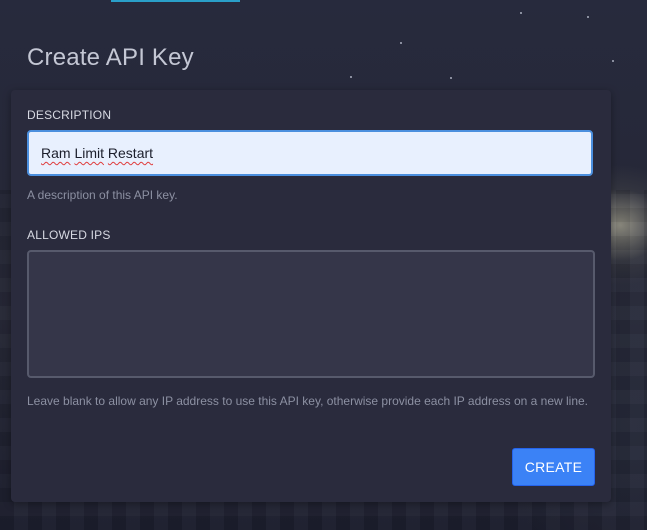  Describe the element at coordinates (310, 153) in the screenshot. I see `description-input: Ram Limit Restart` at that location.